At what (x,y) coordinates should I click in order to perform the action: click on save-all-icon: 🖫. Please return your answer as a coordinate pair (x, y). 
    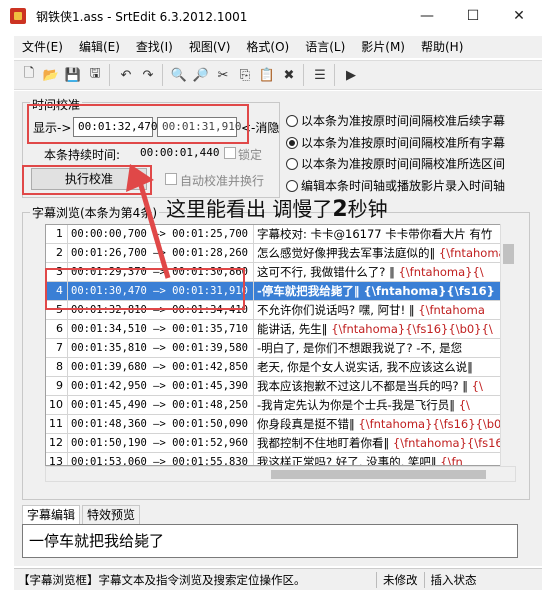
    Looking at the image, I should click on (95, 75).